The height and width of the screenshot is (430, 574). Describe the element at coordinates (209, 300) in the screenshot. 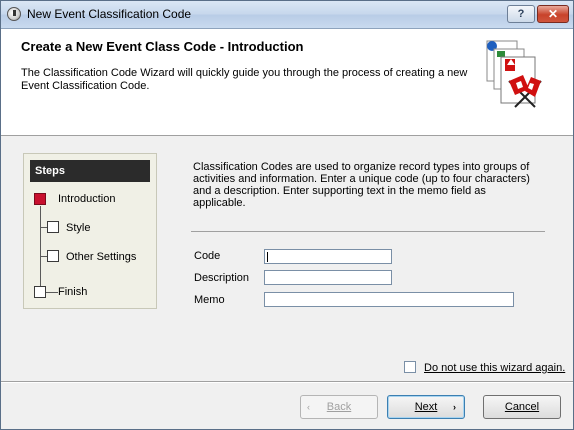

I see `memo-label: Memo` at that location.